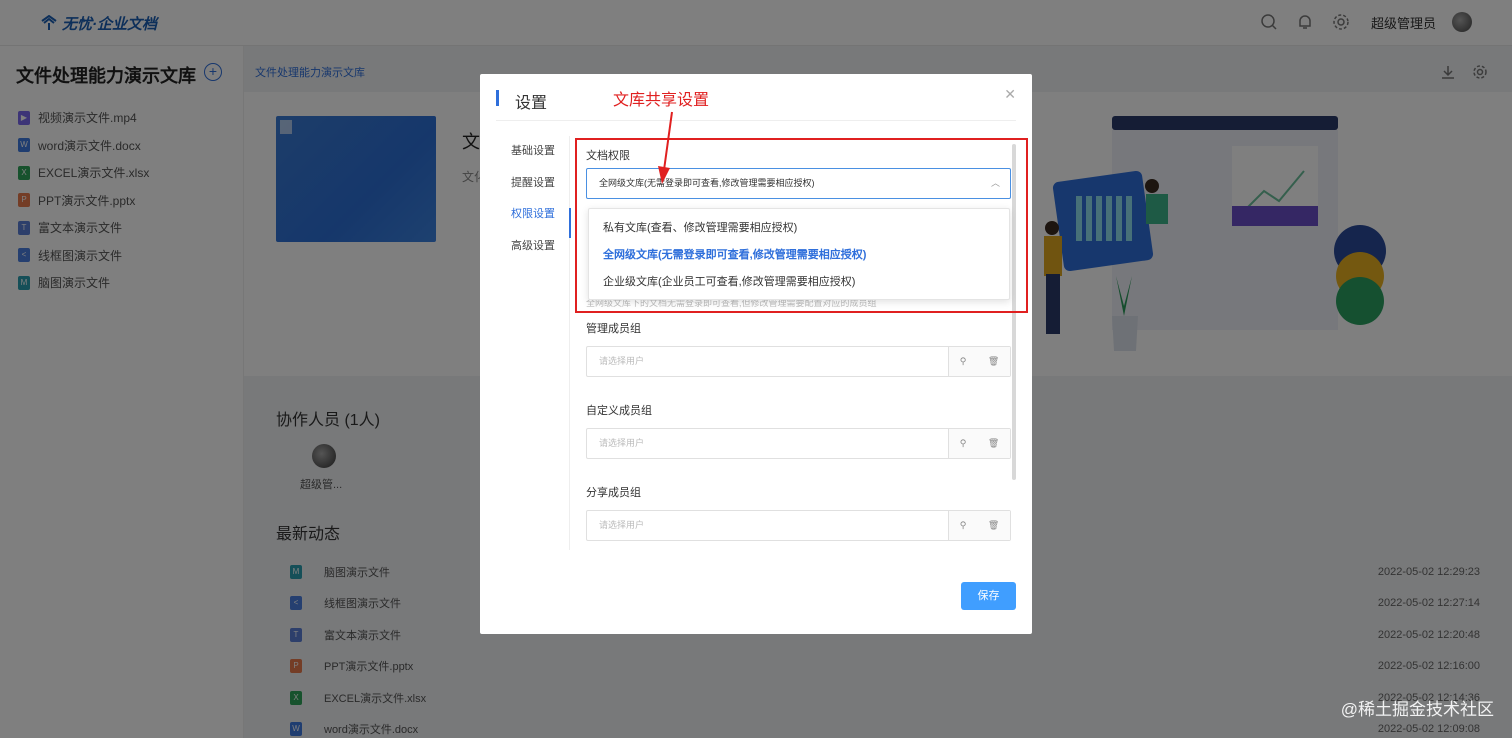  I want to click on watermark: @稀土掘金技术社区, so click(1417, 709).